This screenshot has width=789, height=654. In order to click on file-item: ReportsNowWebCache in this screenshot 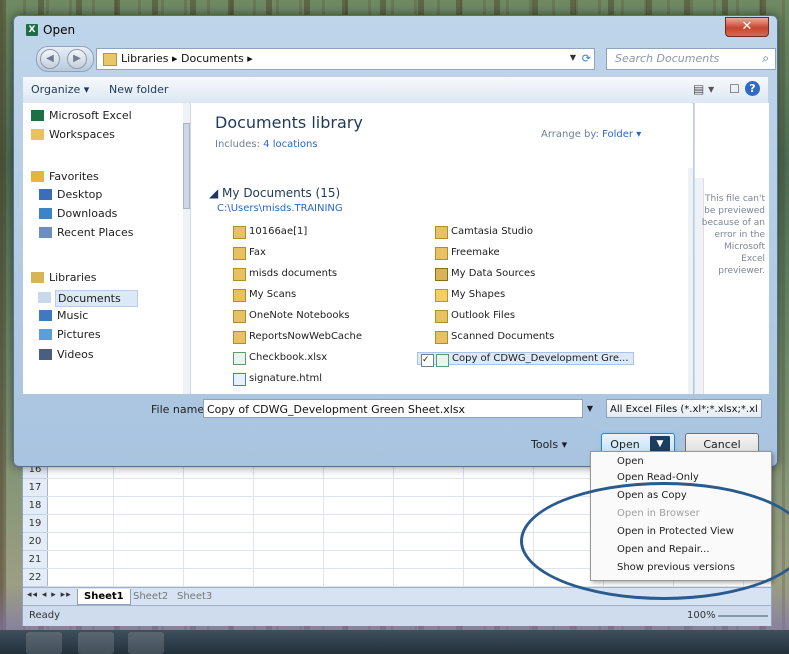, I will do `click(297, 337)`.